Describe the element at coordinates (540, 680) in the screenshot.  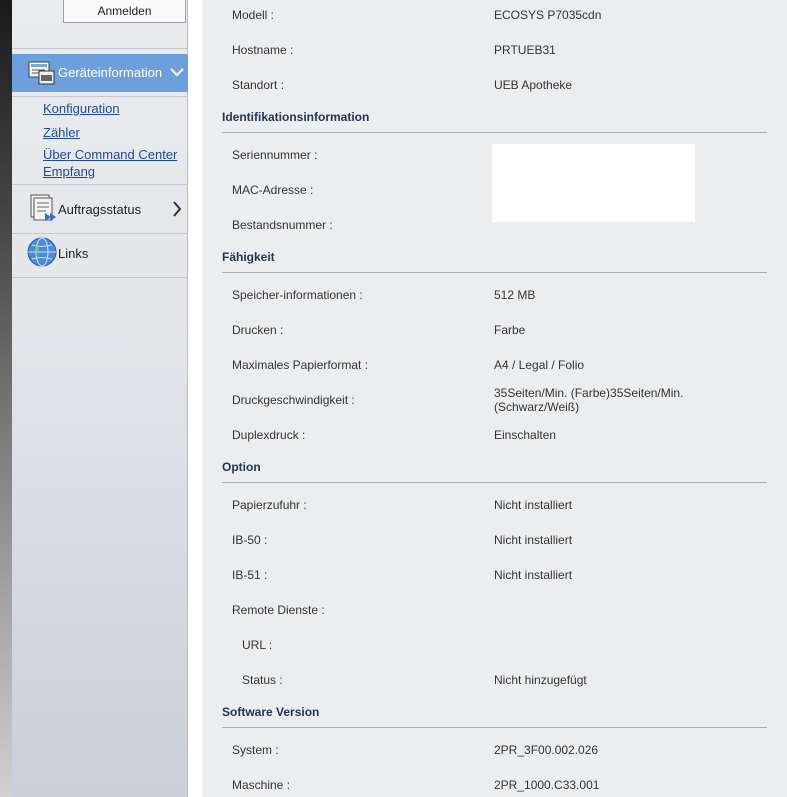
I see `row-value: Nicht hinzugefügt` at that location.